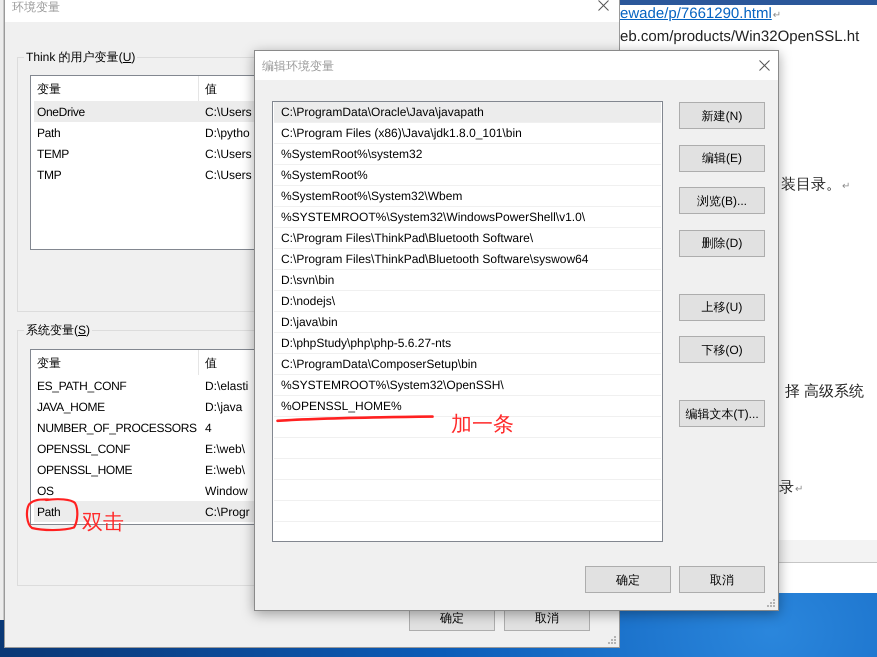 This screenshot has width=877, height=657. Describe the element at coordinates (467, 385) in the screenshot. I see `list-item: %SYSTEMROOT%\System32\OpenSSH\` at that location.